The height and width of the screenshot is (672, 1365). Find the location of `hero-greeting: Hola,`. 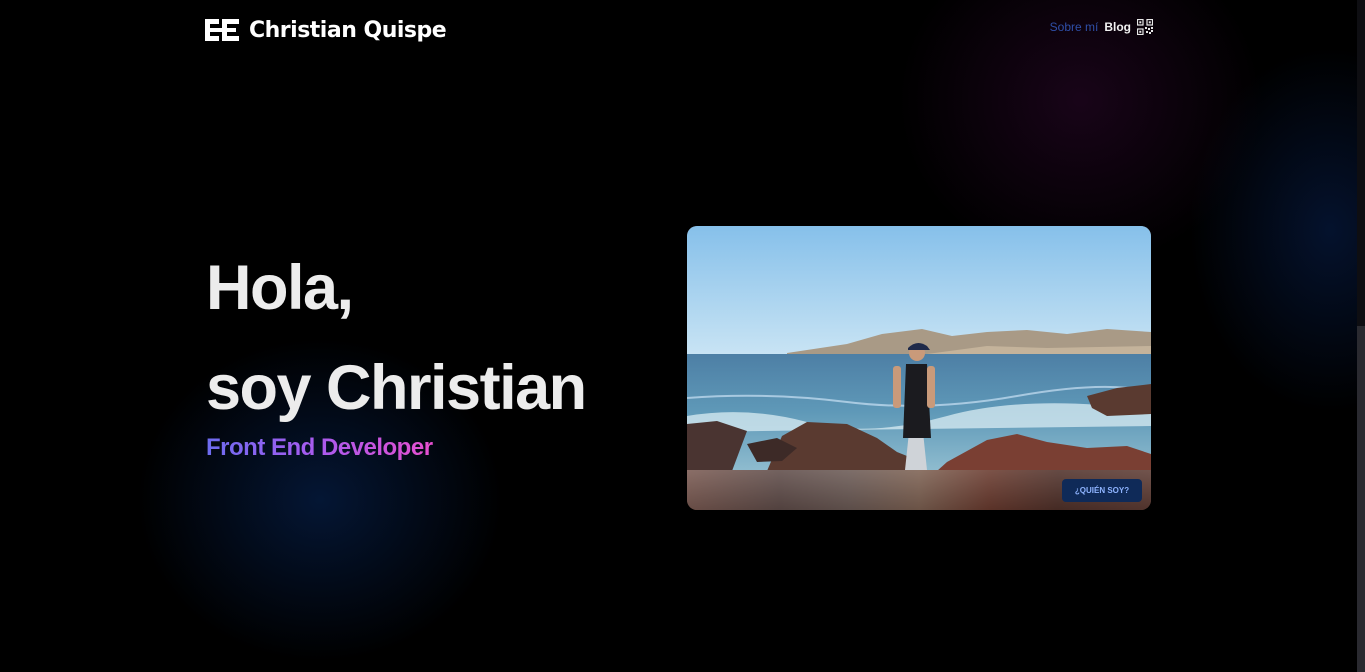

hero-greeting: Hola, is located at coordinates (280, 288).